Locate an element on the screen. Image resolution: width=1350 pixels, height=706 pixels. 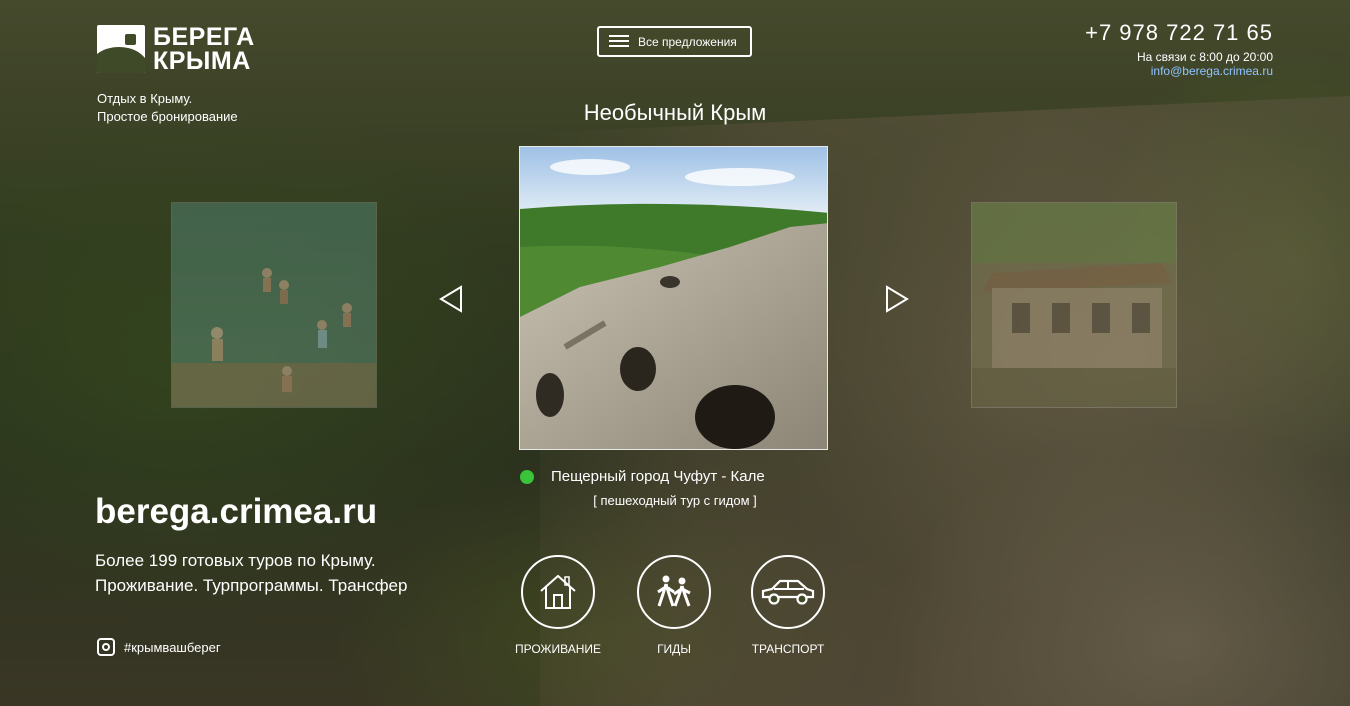
hashtag-label: #крымвашберег is located at coordinates (172, 647).